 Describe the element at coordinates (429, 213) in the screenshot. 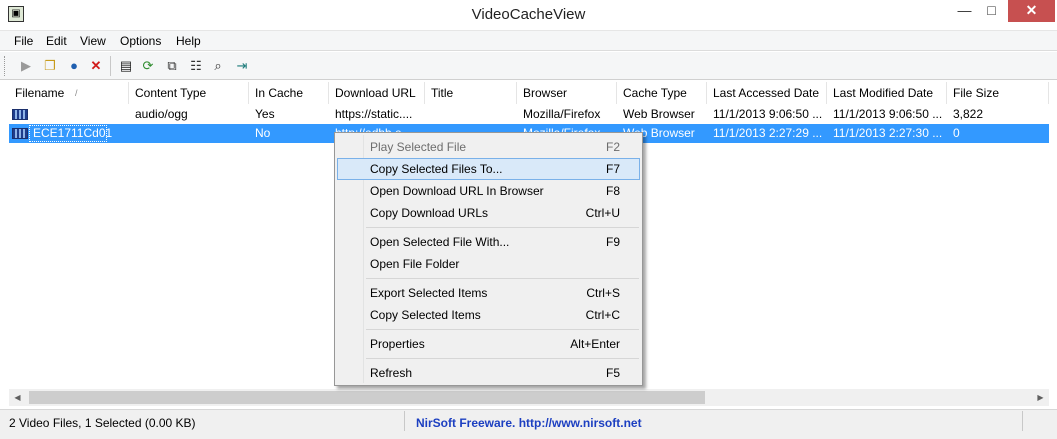

I see `menu-item-label: Copy Download URLs` at that location.